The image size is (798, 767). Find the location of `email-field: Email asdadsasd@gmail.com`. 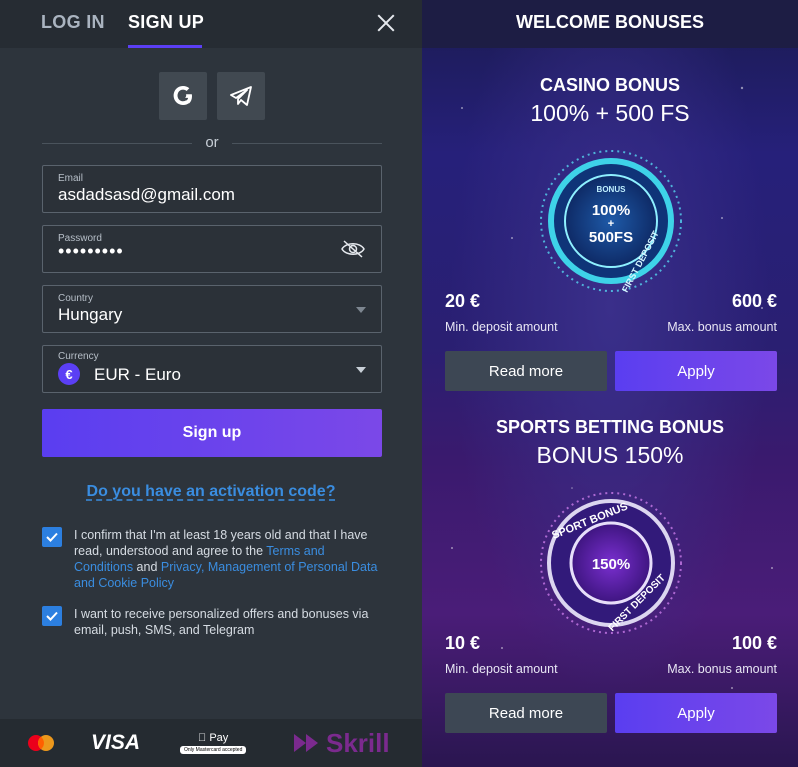

email-field: Email asdadsasd@gmail.com is located at coordinates (212, 189).